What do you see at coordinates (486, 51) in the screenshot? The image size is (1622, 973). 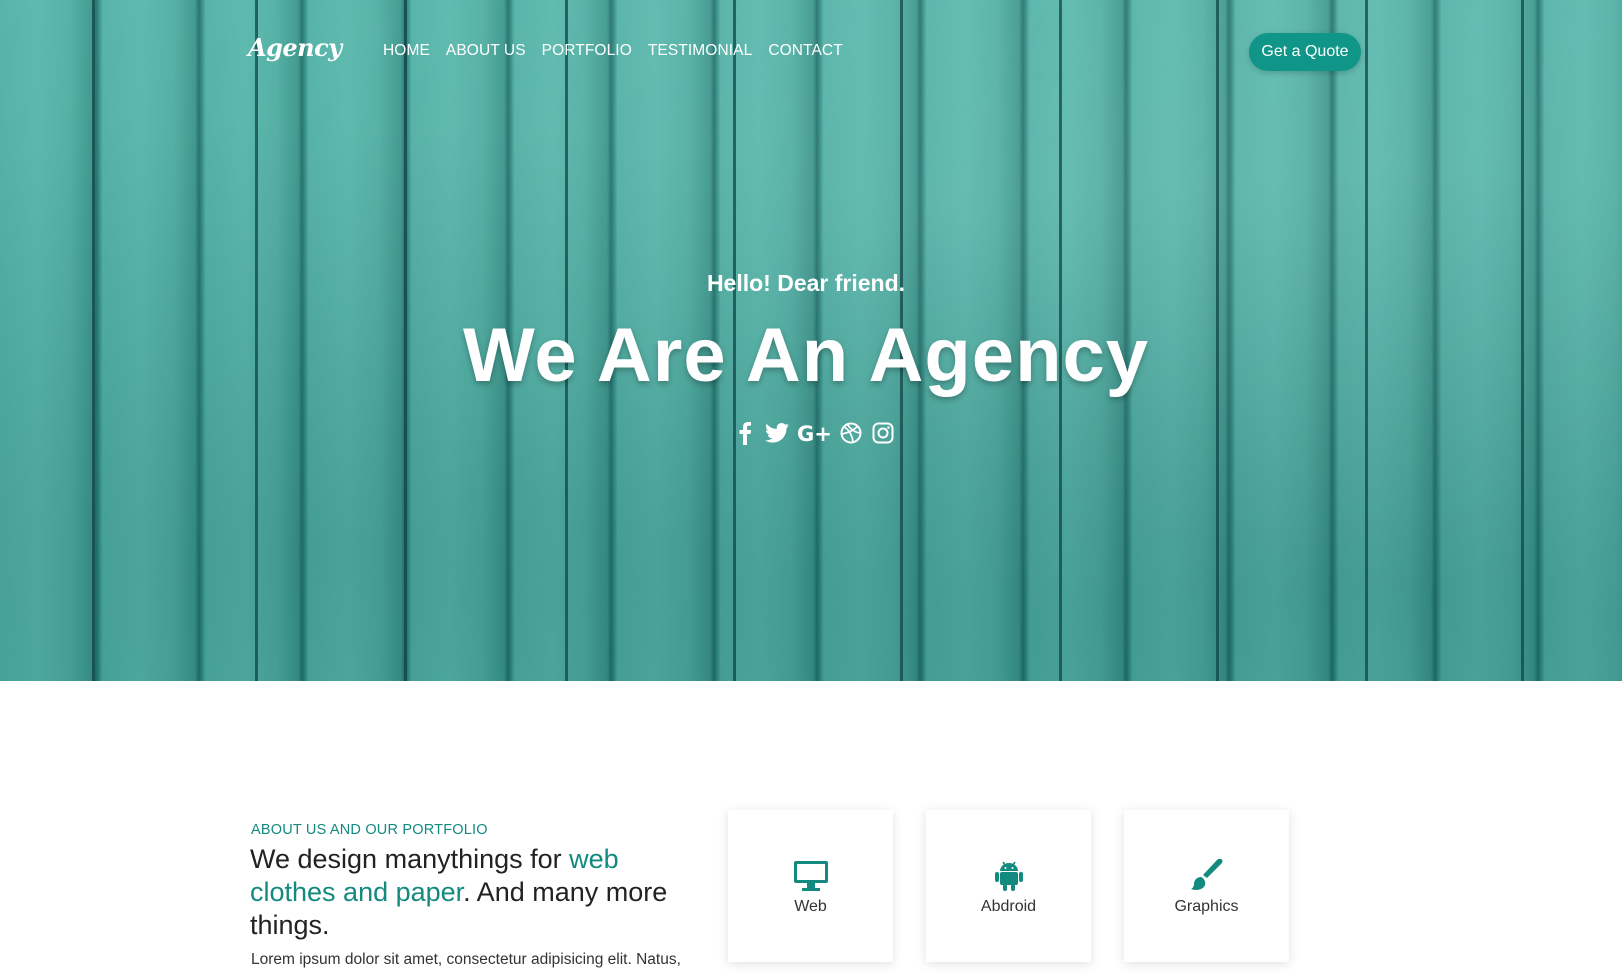 I see `nav-link-about-us: ABOUT US` at bounding box center [486, 51].